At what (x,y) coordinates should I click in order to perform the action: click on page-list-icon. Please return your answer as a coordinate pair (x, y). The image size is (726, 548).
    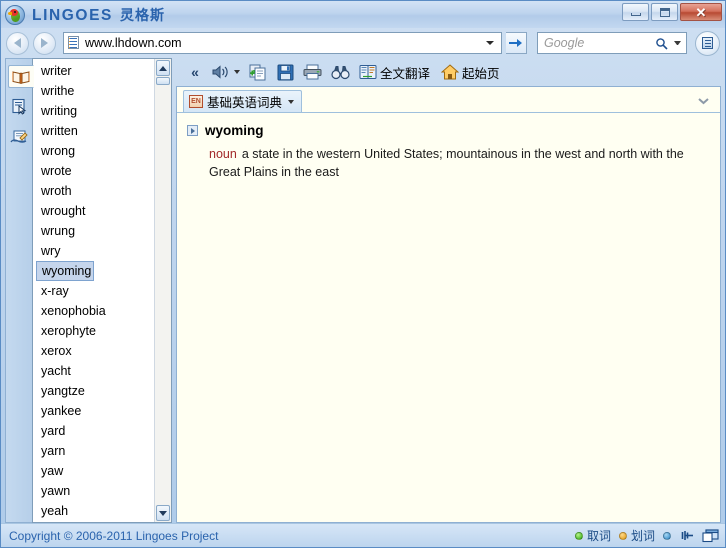
    Looking at the image, I should click on (74, 43).